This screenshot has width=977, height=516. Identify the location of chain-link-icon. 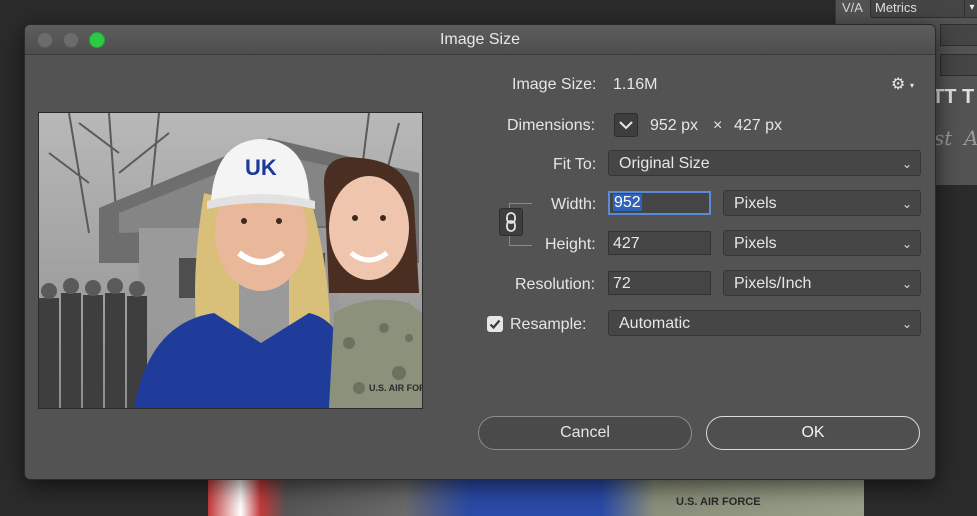
(511, 222).